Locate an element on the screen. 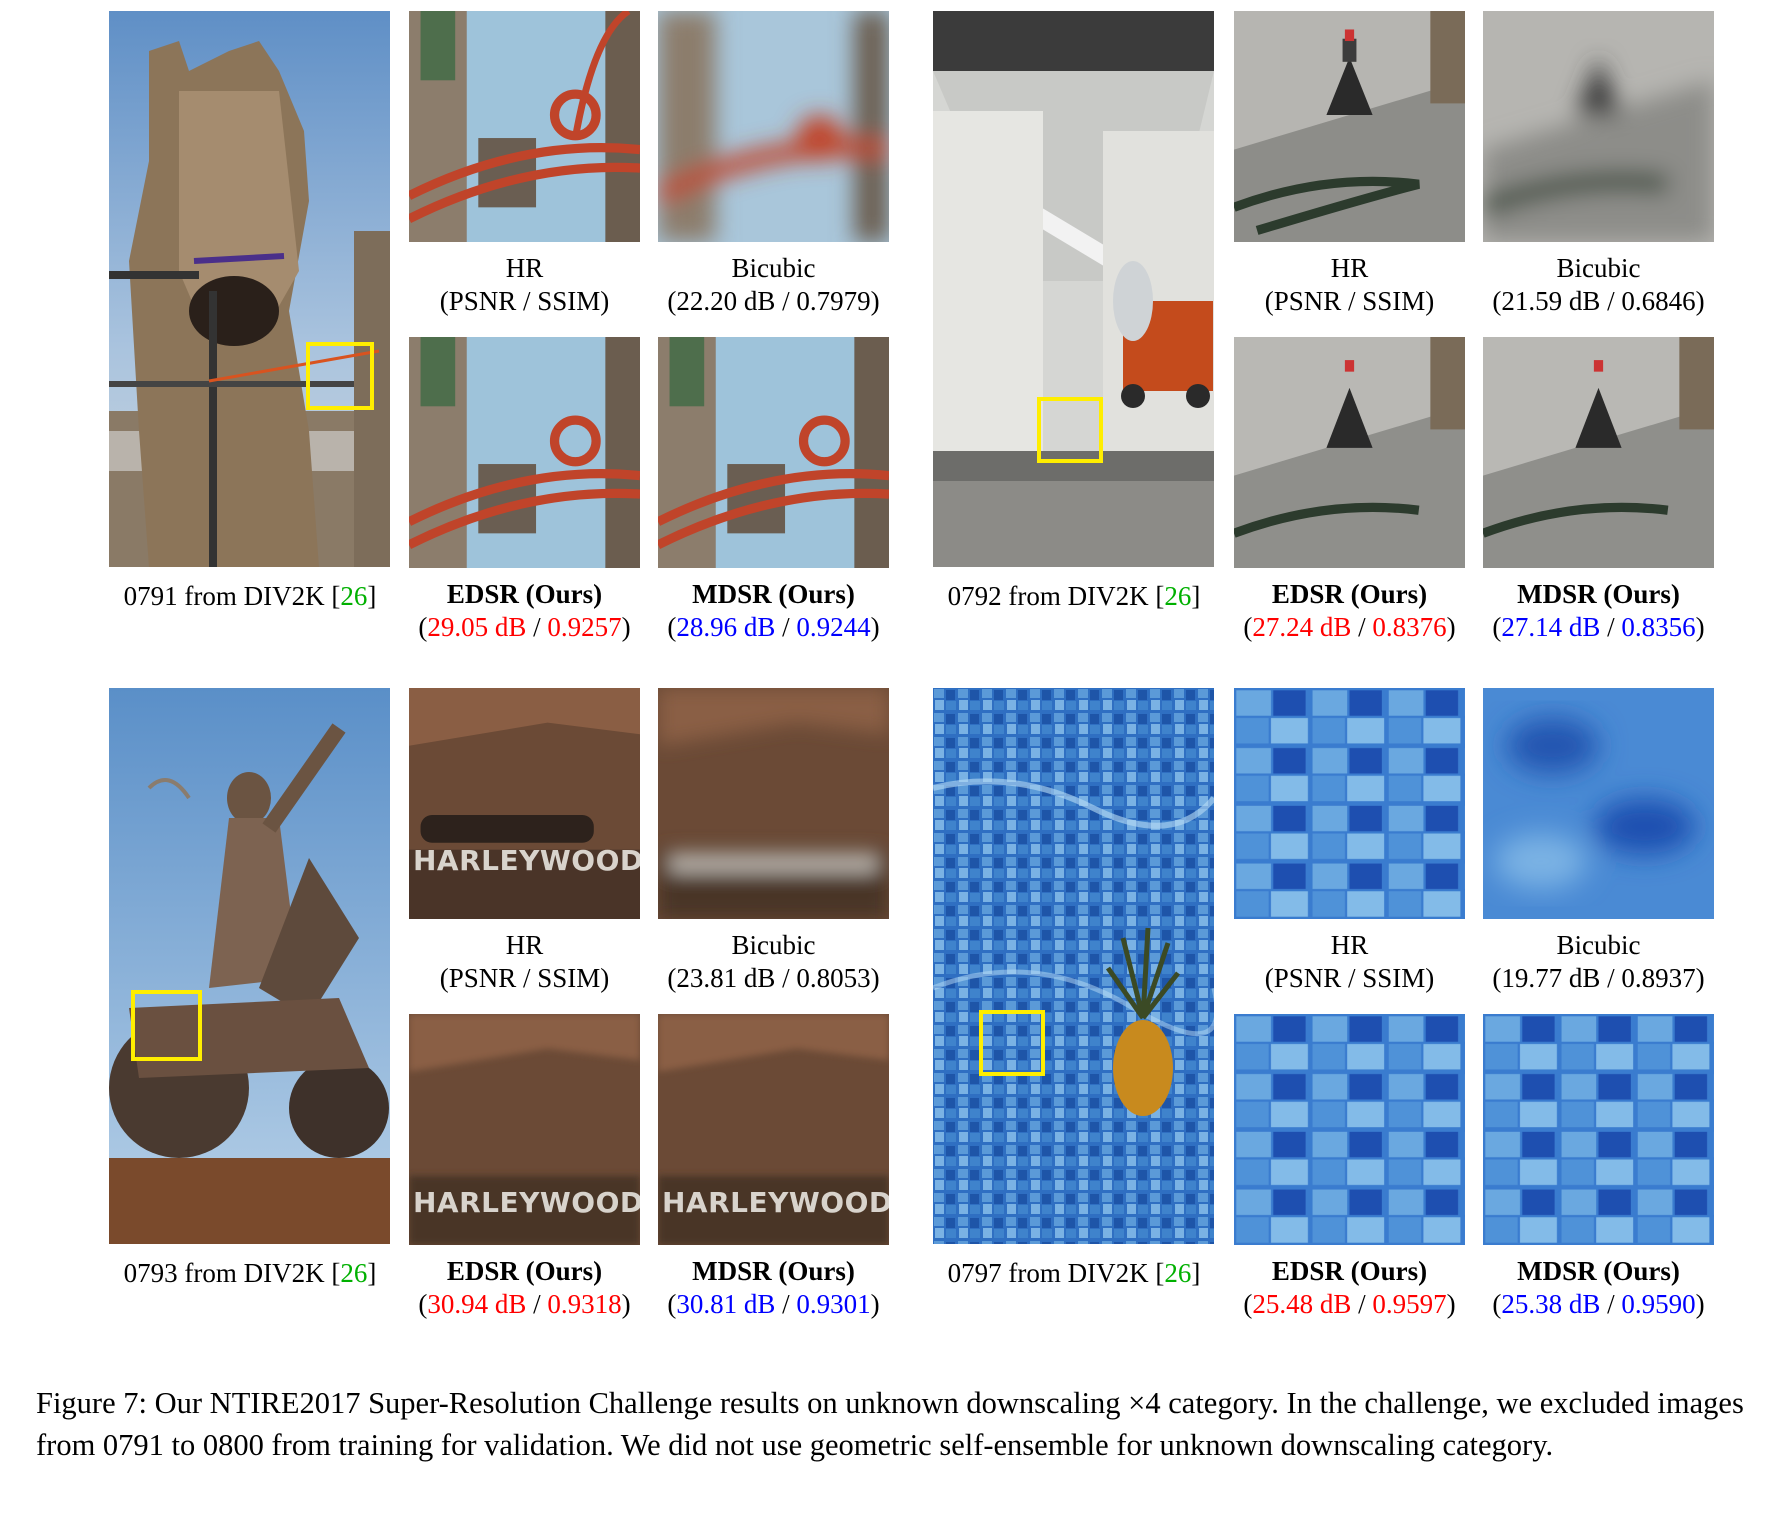 The width and height of the screenshot is (1792, 1516). mdsr-crop-0793: HARLEYWOOD is located at coordinates (773, 1129).